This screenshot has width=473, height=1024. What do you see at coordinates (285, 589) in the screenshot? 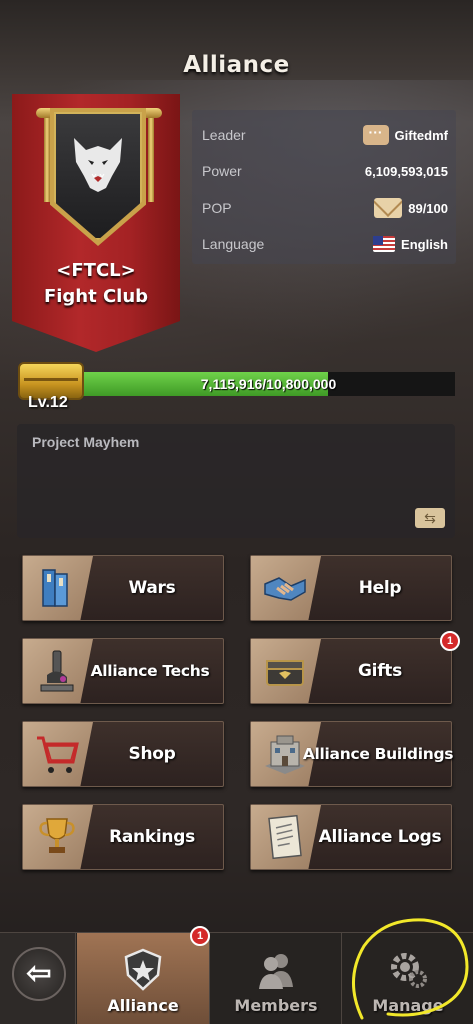
I see `handshake-icon` at bounding box center [285, 589].